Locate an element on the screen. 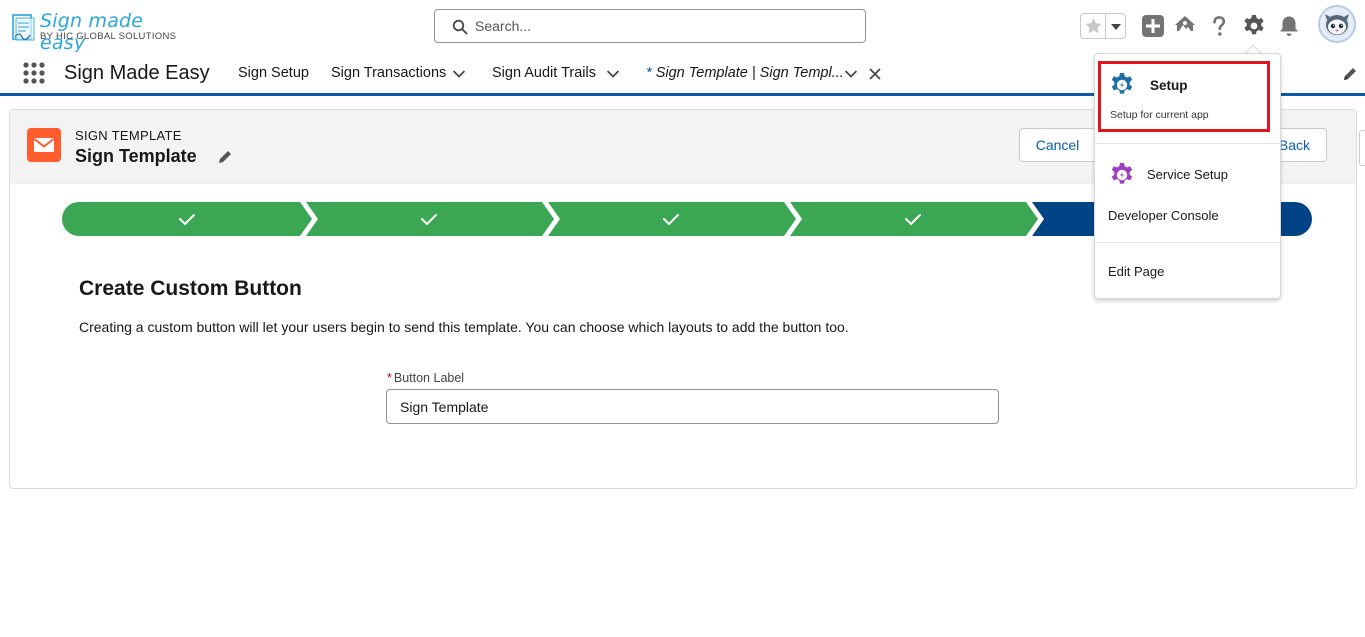 The height and width of the screenshot is (637, 1365). astro-avatar-icon is located at coordinates (1337, 25).